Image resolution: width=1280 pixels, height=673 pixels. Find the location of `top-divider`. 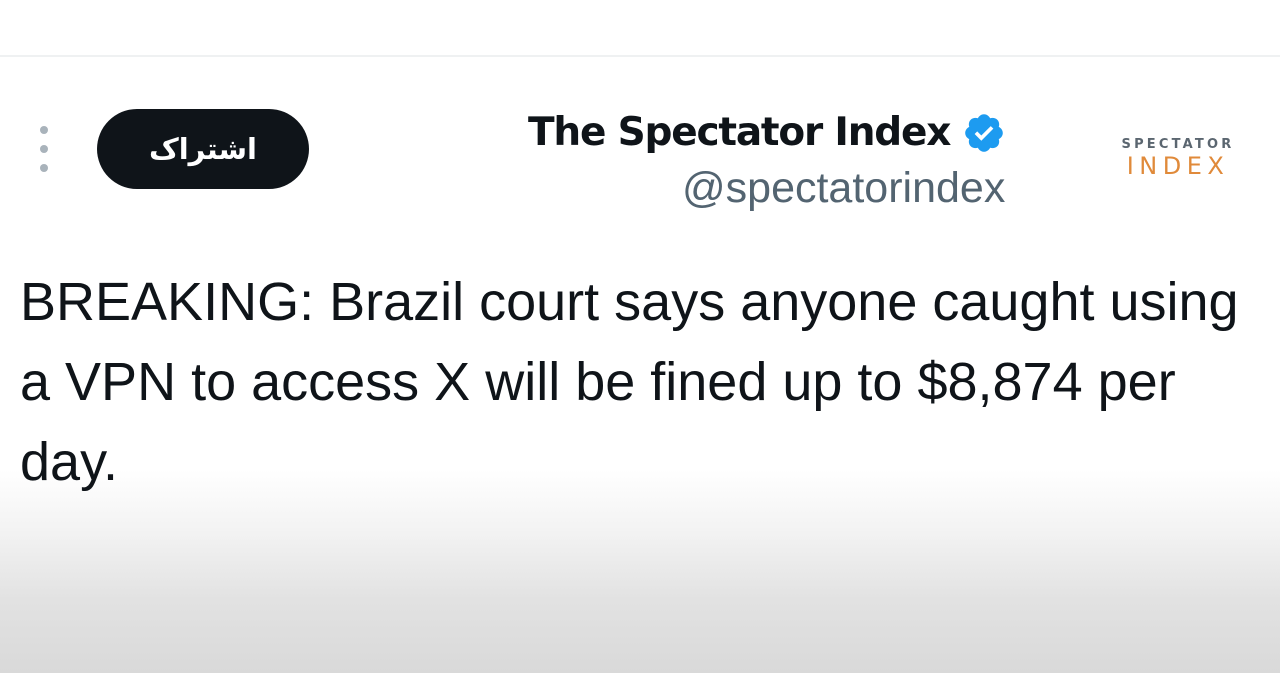

top-divider is located at coordinates (640, 56).